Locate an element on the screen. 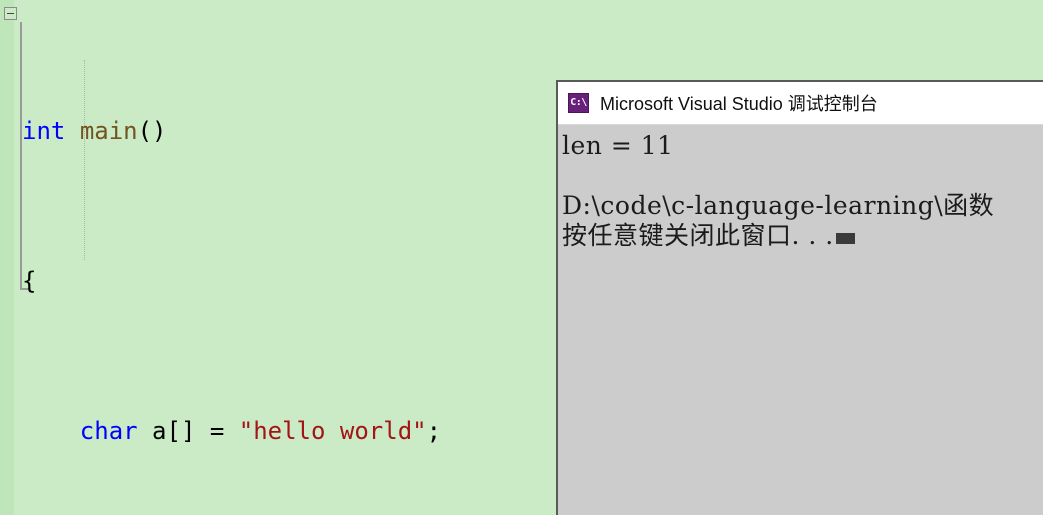 The height and width of the screenshot is (515, 1043). console-title-text: Microsoft Visual Studio 调试控制台 is located at coordinates (739, 104).